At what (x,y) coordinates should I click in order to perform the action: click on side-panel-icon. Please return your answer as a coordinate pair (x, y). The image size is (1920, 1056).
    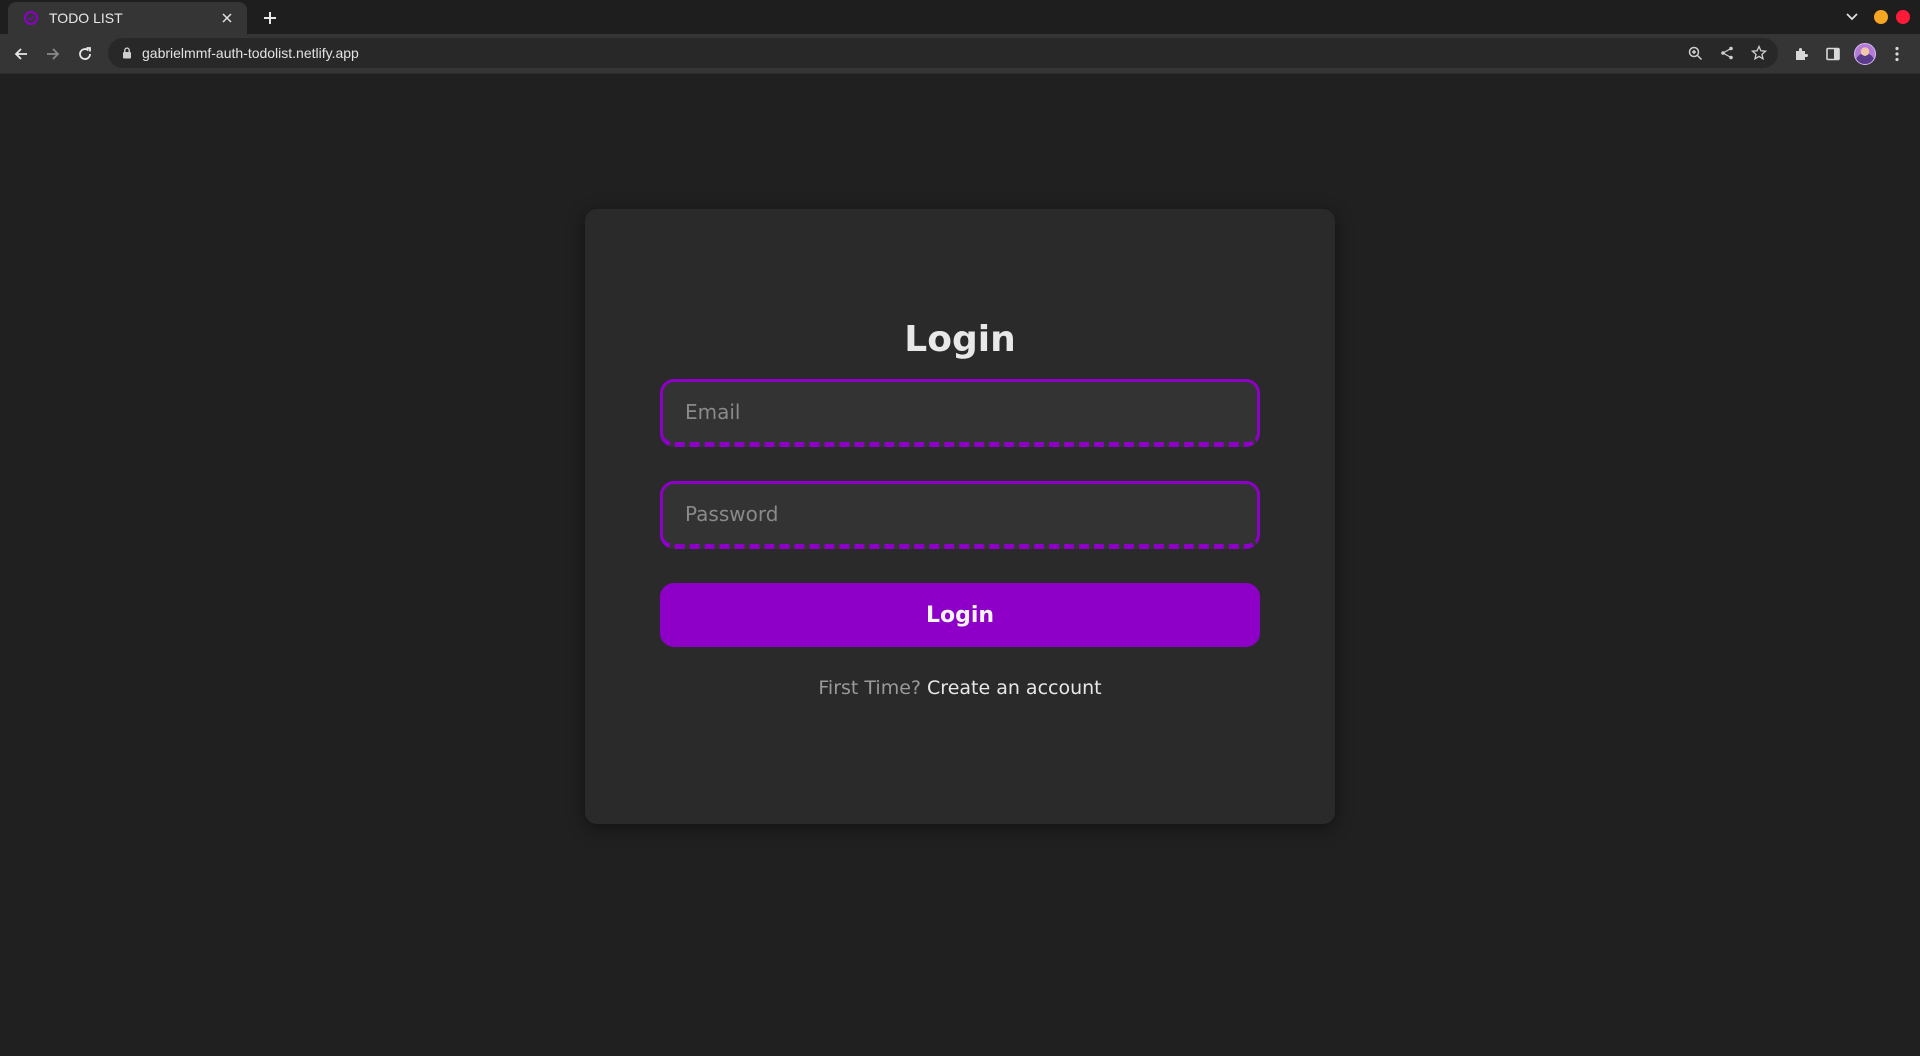
    Looking at the image, I should click on (1833, 54).